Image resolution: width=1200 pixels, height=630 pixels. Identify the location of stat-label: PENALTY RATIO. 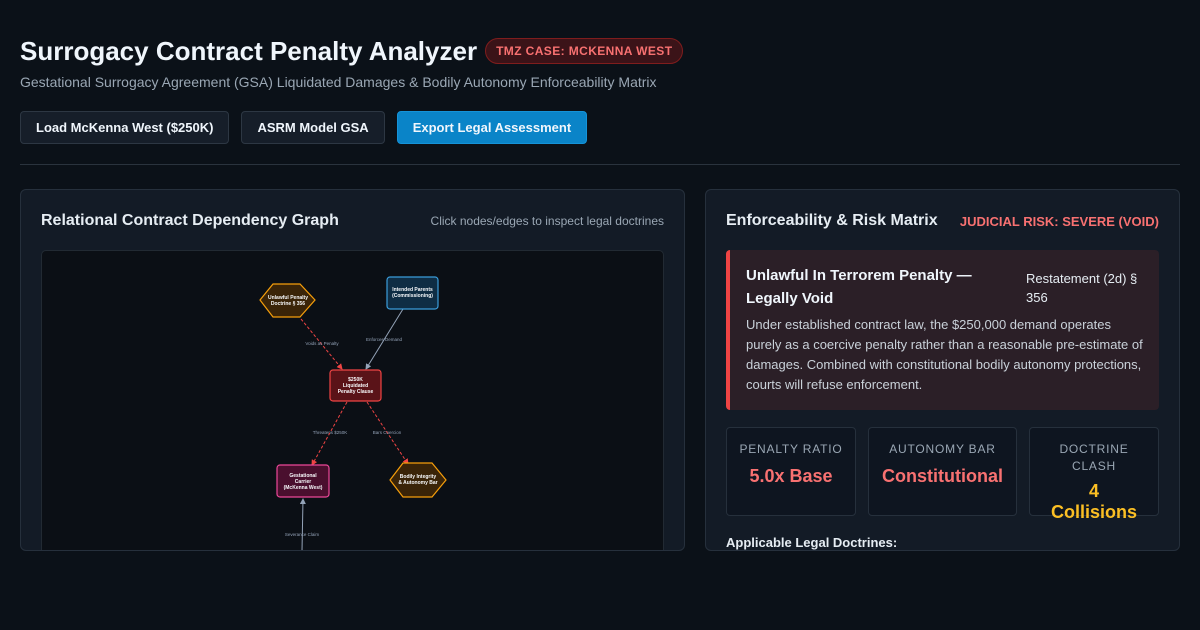
(791, 449).